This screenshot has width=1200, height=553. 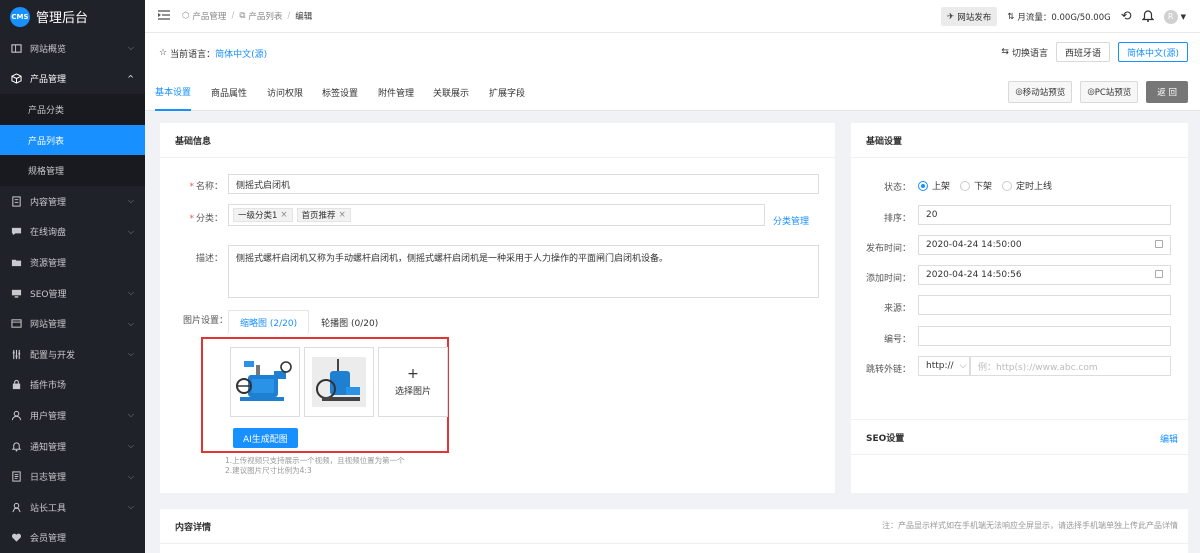 I want to click on bell-icon, so click(x=1148, y=17).